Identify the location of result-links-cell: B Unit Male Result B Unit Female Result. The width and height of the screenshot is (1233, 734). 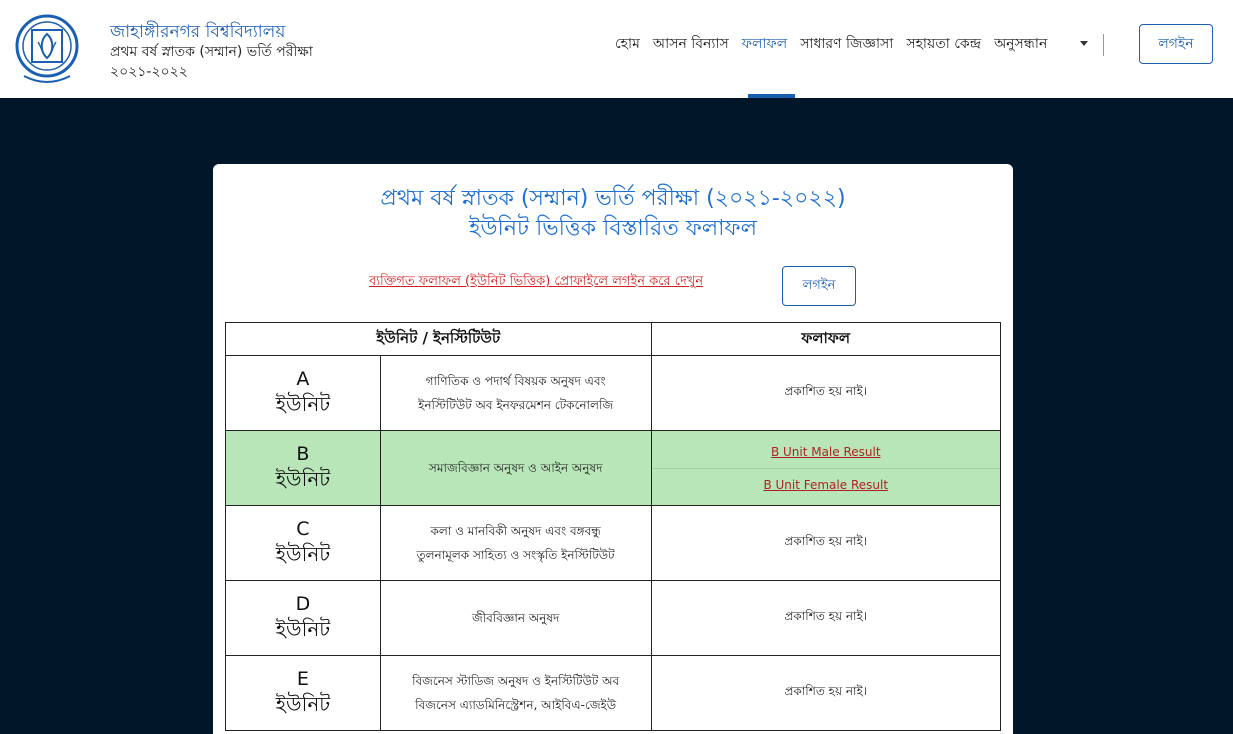
(825, 468).